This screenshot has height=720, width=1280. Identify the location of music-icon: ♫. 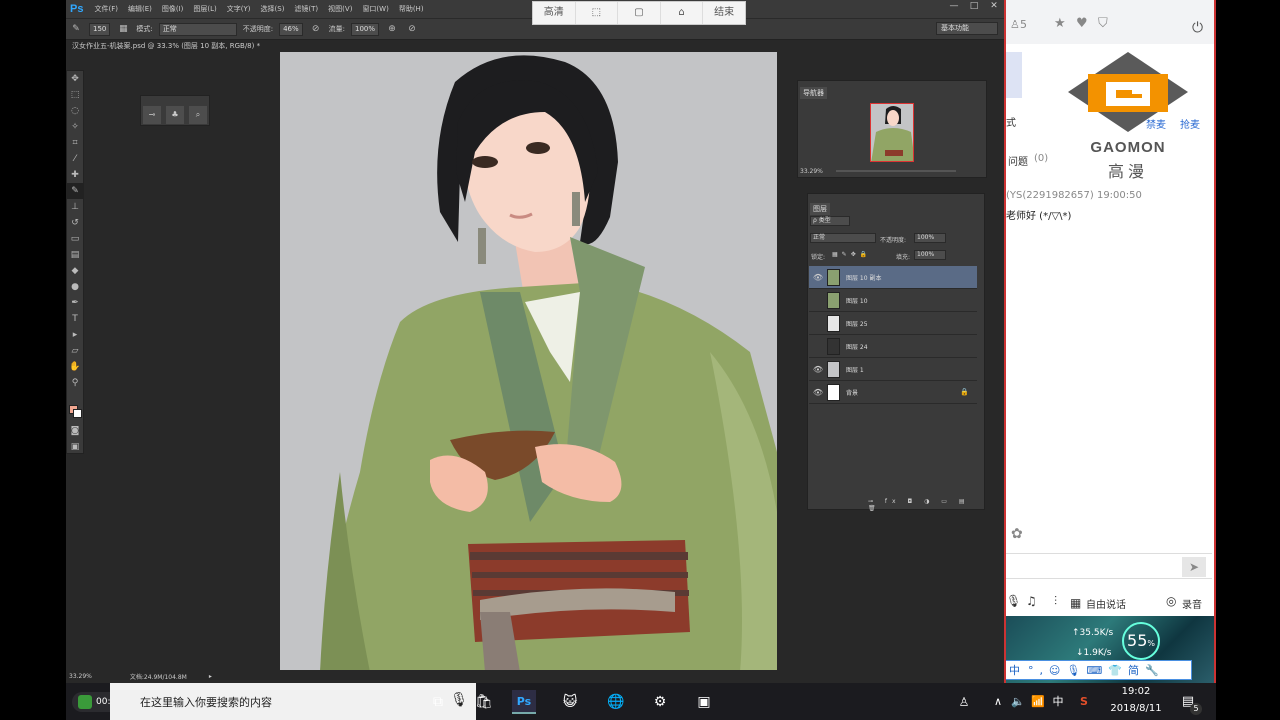
(1031, 601).